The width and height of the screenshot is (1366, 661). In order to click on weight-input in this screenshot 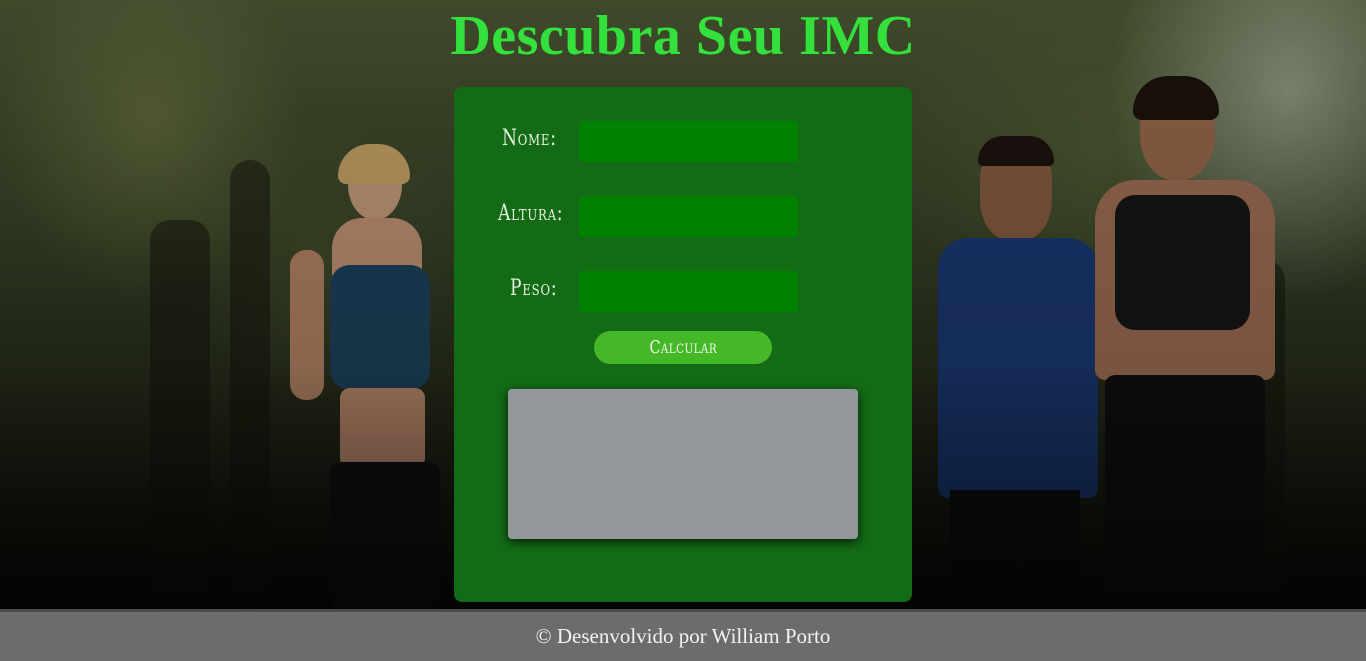, I will do `click(688, 291)`.